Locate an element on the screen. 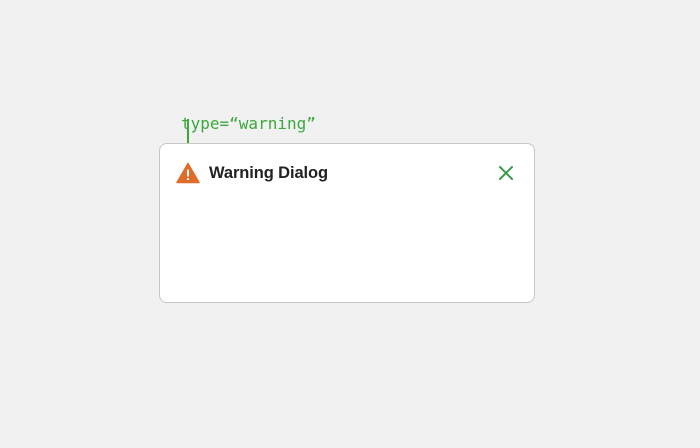  annotation-code-label: type=“warning” is located at coordinates (248, 123).